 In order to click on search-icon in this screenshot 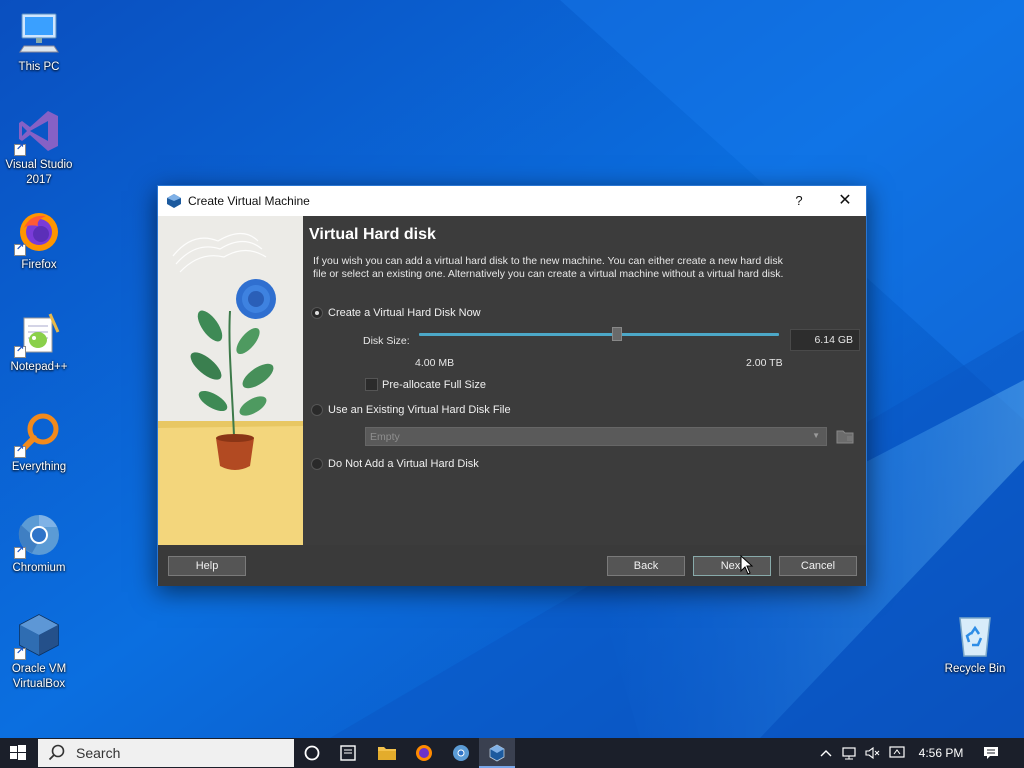, I will do `click(57, 755)`.